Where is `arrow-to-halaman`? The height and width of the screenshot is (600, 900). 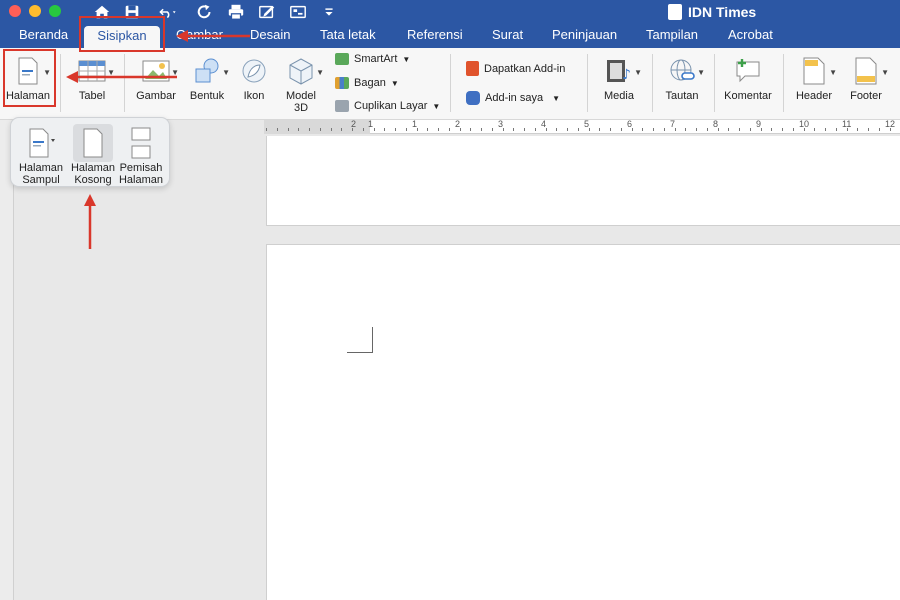 arrow-to-halaman is located at coordinates (121, 77).